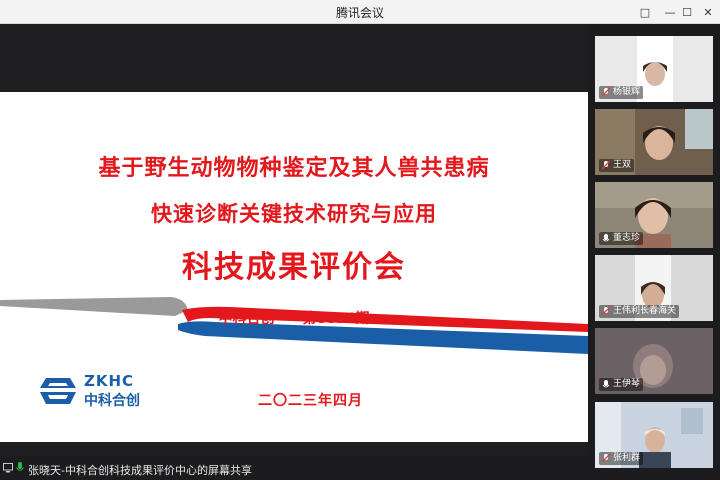 The width and height of the screenshot is (720, 480). What do you see at coordinates (617, 165) in the screenshot?
I see `participant-name: 王双` at bounding box center [617, 165].